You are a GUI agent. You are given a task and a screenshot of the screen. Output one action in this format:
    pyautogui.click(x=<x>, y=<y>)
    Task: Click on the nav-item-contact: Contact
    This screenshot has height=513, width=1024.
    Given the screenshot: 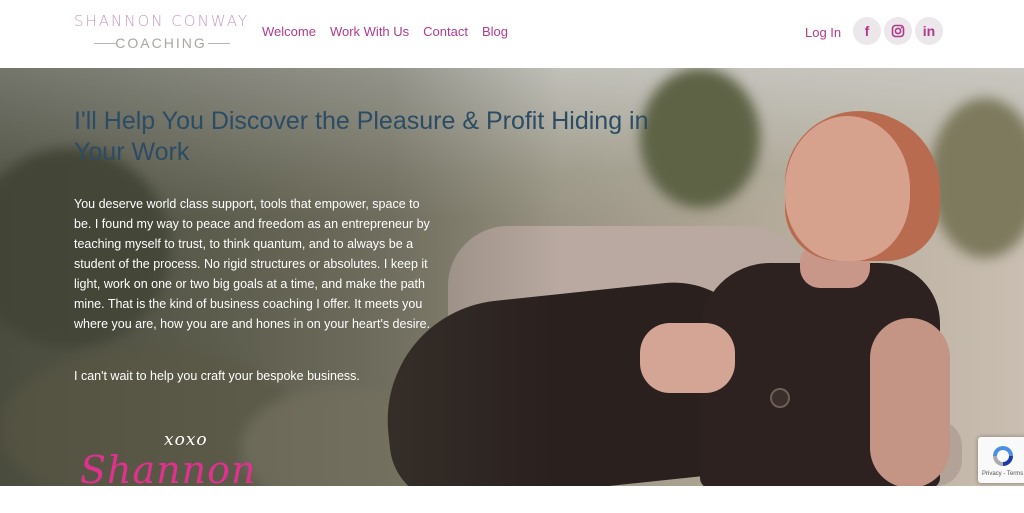 What is the action you would take?
    pyautogui.click(x=445, y=32)
    